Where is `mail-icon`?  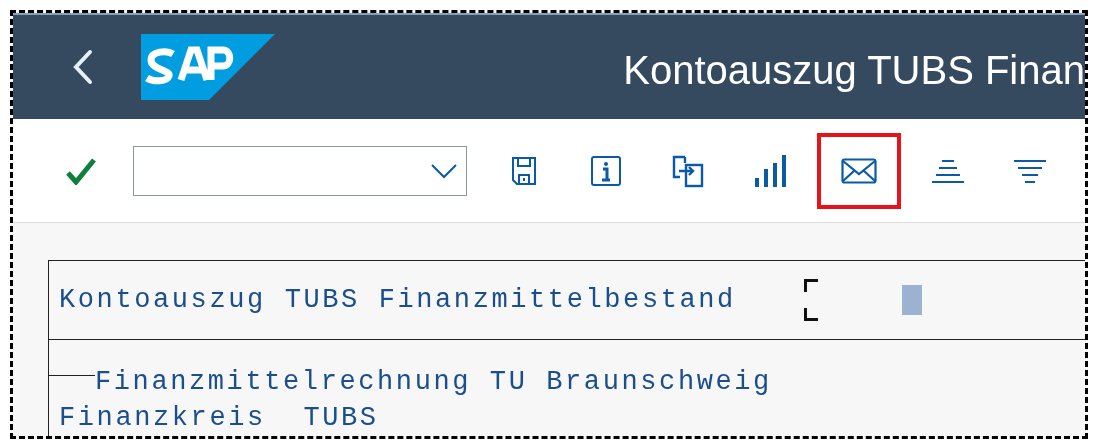
mail-icon is located at coordinates (859, 170).